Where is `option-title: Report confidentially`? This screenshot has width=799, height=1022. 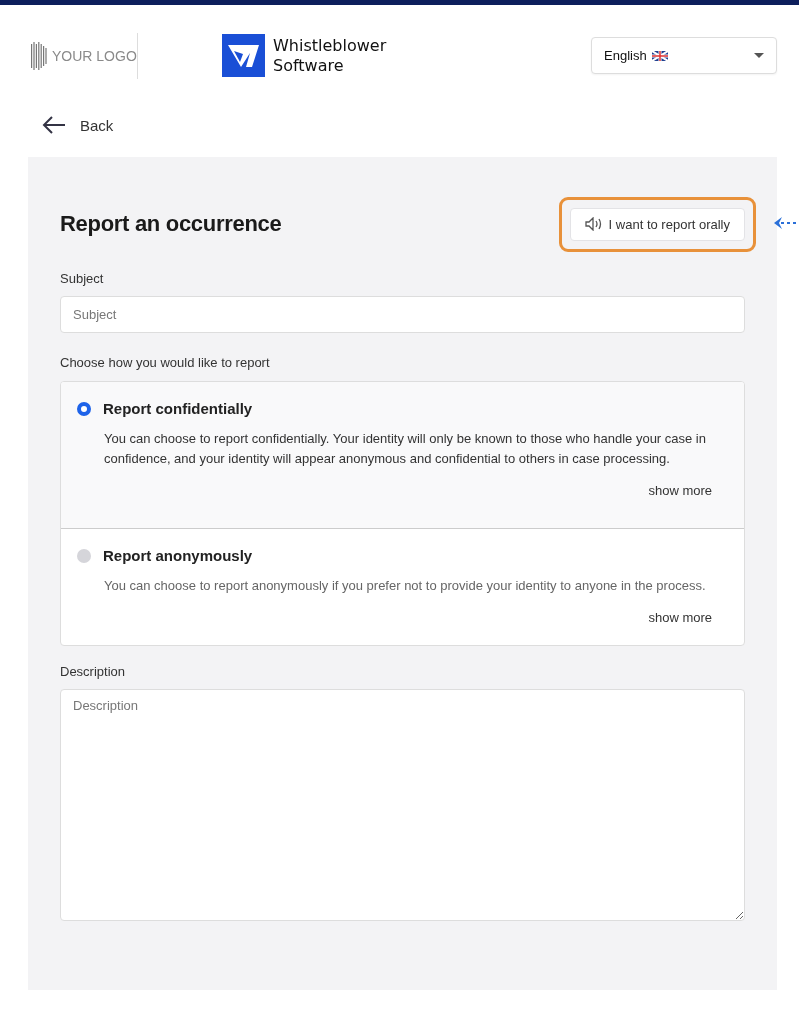 option-title: Report confidentially is located at coordinates (178, 408).